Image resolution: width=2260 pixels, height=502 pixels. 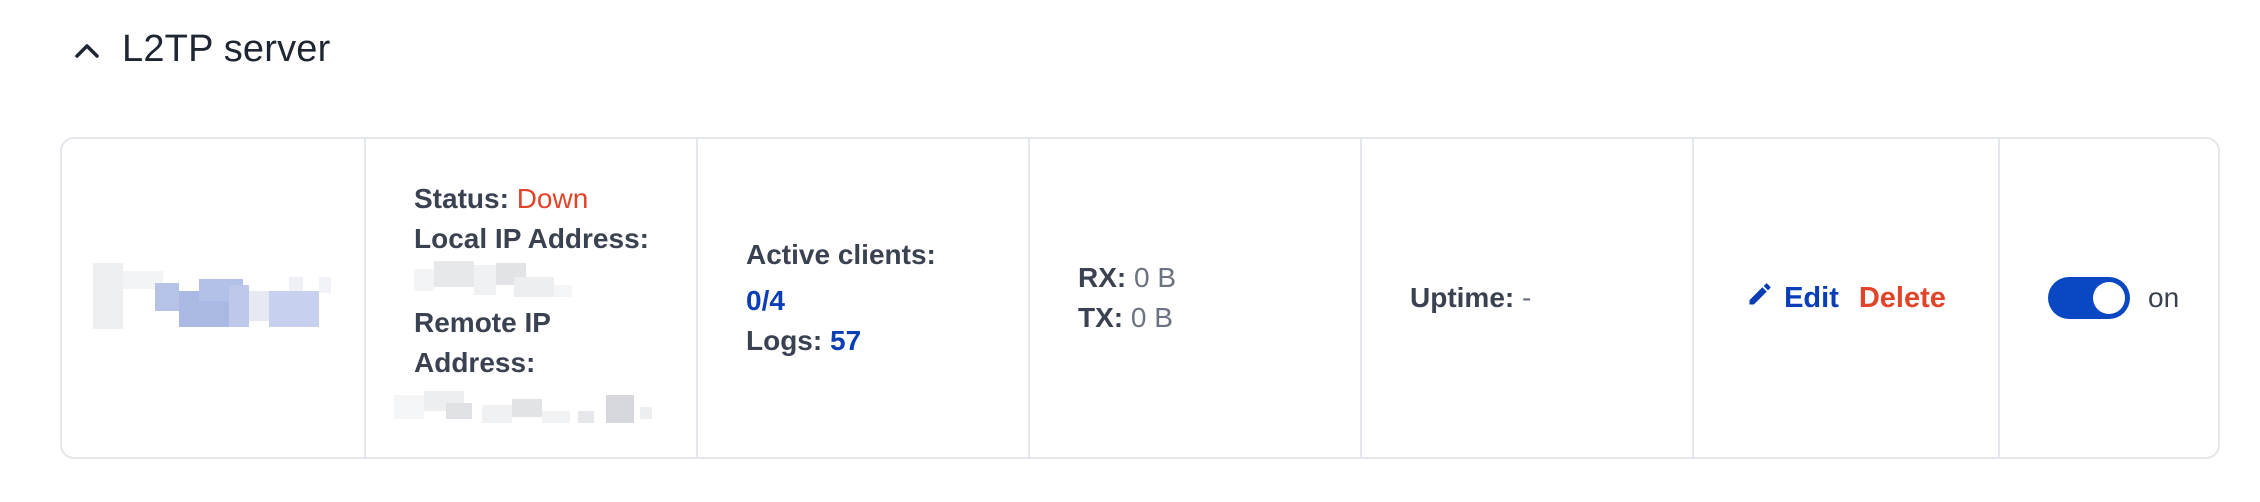 I want to click on active-clients-label: Active clients:, so click(x=841, y=254).